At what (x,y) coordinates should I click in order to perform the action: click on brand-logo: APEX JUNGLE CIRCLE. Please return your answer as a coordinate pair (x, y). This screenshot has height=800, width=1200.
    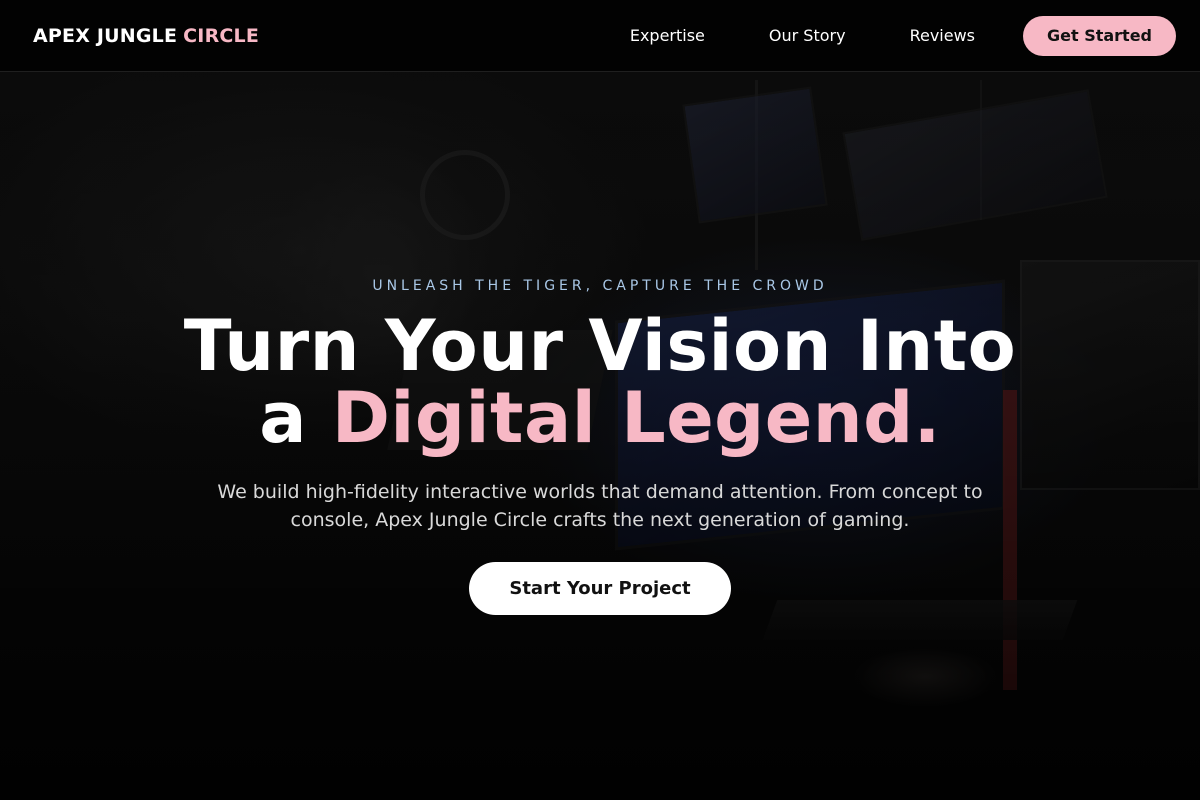
    Looking at the image, I should click on (146, 36).